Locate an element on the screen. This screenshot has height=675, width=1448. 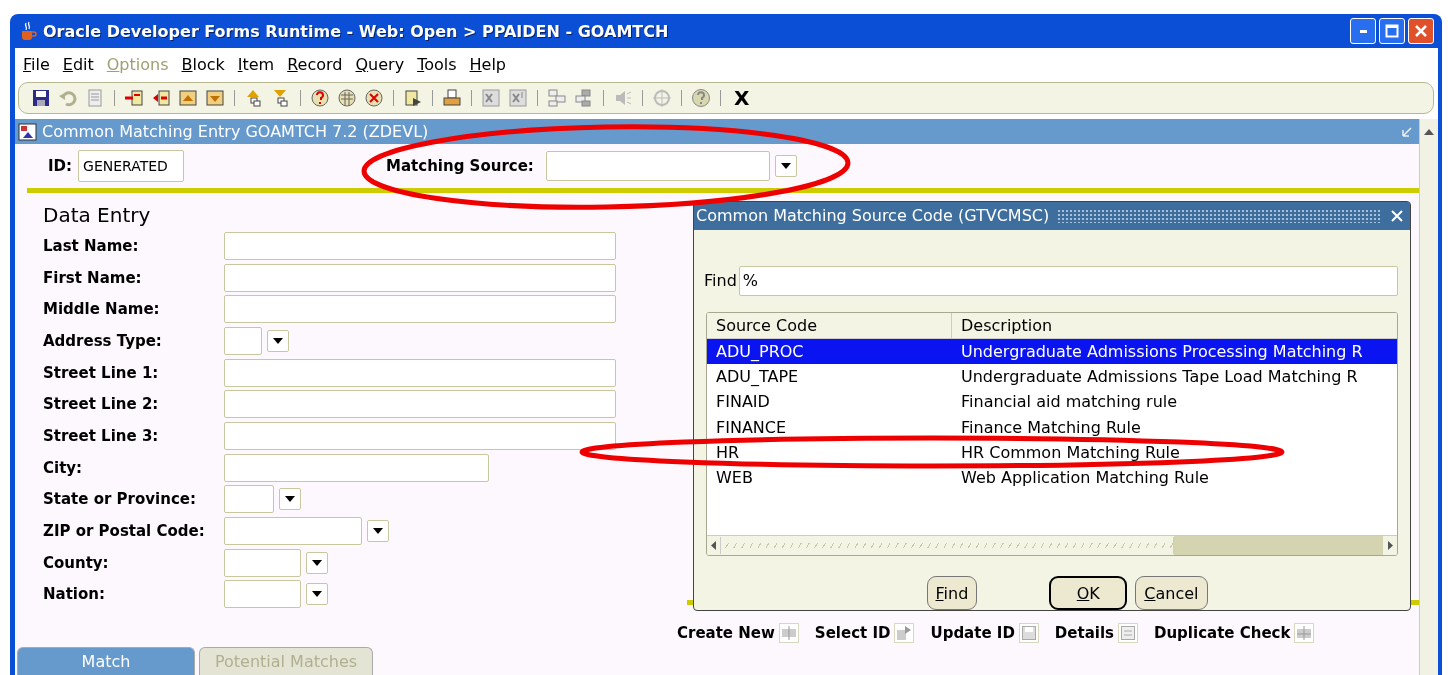
coffee-cup-icon is located at coordinates (28, 31).